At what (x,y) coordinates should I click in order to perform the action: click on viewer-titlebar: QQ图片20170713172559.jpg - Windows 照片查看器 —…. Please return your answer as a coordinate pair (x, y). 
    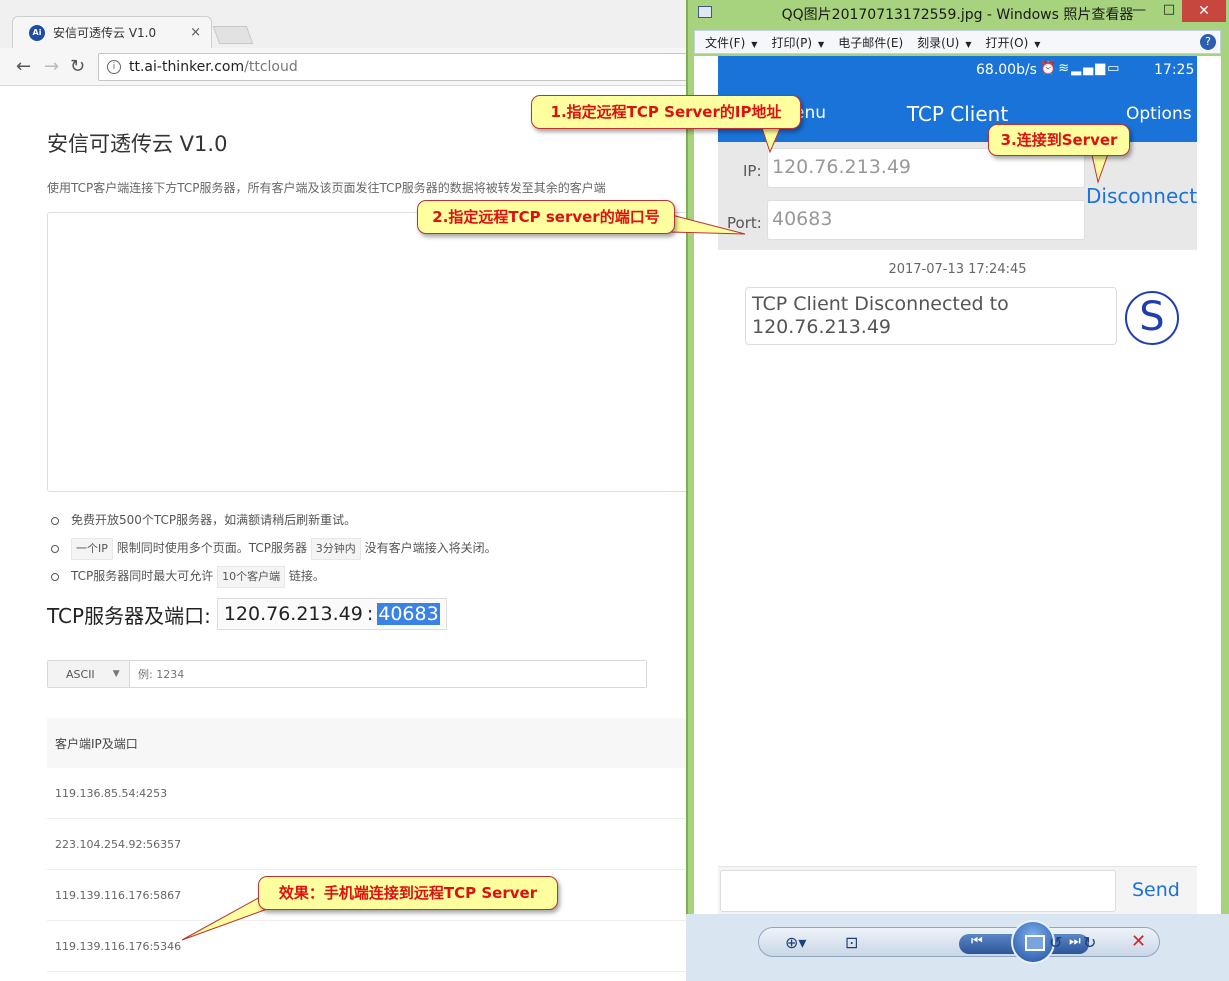
    Looking at the image, I should click on (957, 13).